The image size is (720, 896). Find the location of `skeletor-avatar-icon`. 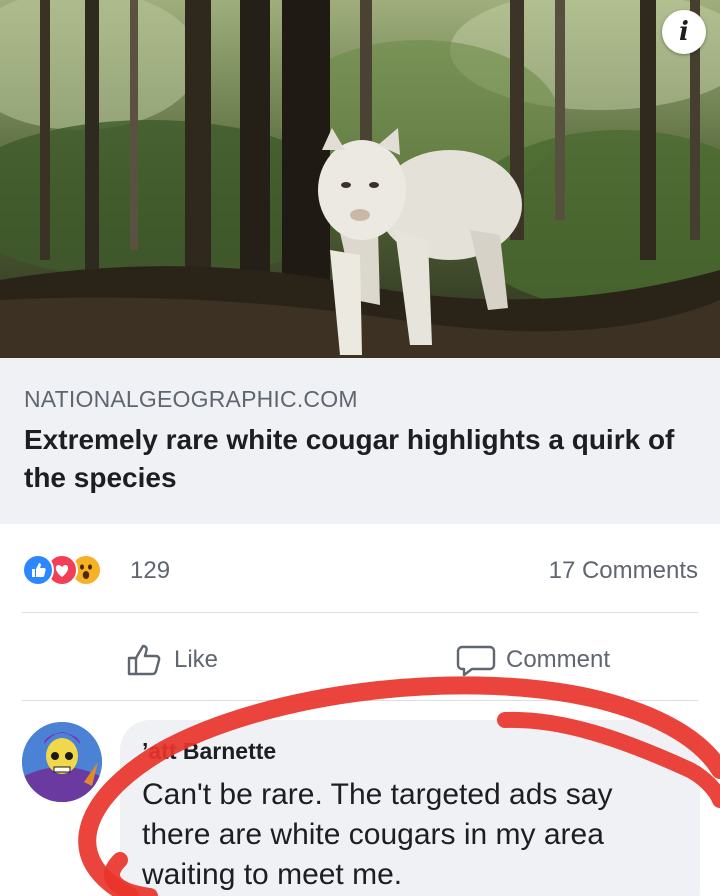

skeletor-avatar-icon is located at coordinates (62, 762).